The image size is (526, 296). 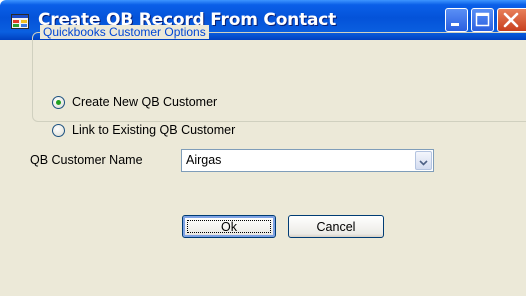 I want to click on cancel-button: Cancel, so click(x=336, y=226).